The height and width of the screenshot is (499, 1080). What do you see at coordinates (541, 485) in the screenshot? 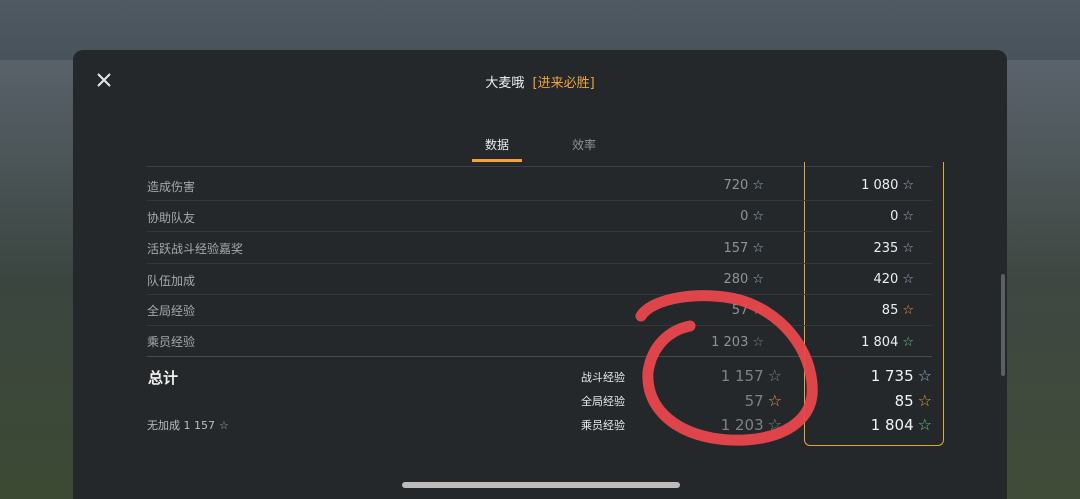
I see `home-indicator` at bounding box center [541, 485].